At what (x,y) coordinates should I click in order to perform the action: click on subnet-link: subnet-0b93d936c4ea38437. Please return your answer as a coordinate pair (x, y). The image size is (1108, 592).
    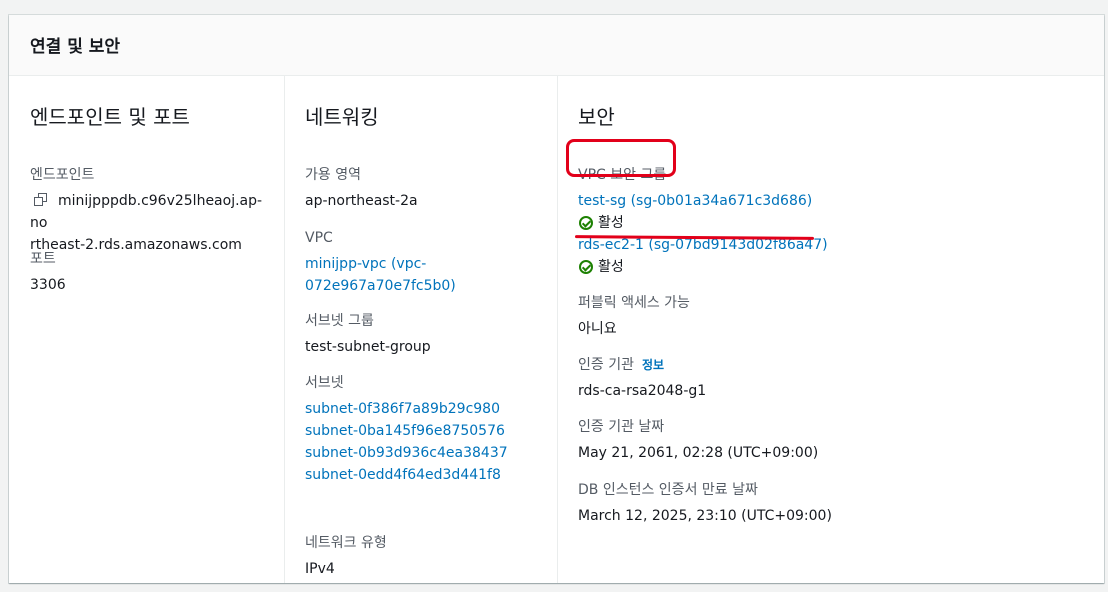
    Looking at the image, I should click on (406, 453).